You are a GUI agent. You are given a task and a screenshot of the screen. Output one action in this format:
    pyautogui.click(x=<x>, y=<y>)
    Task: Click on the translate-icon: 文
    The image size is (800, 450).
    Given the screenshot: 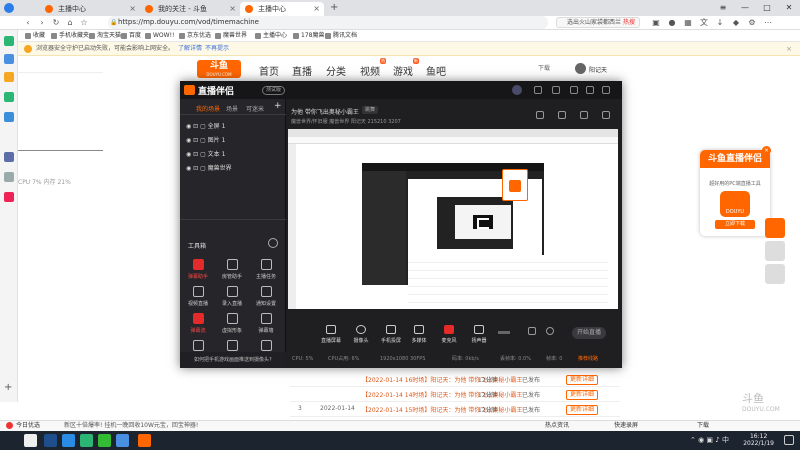 What is the action you would take?
    pyautogui.click(x=704, y=23)
    